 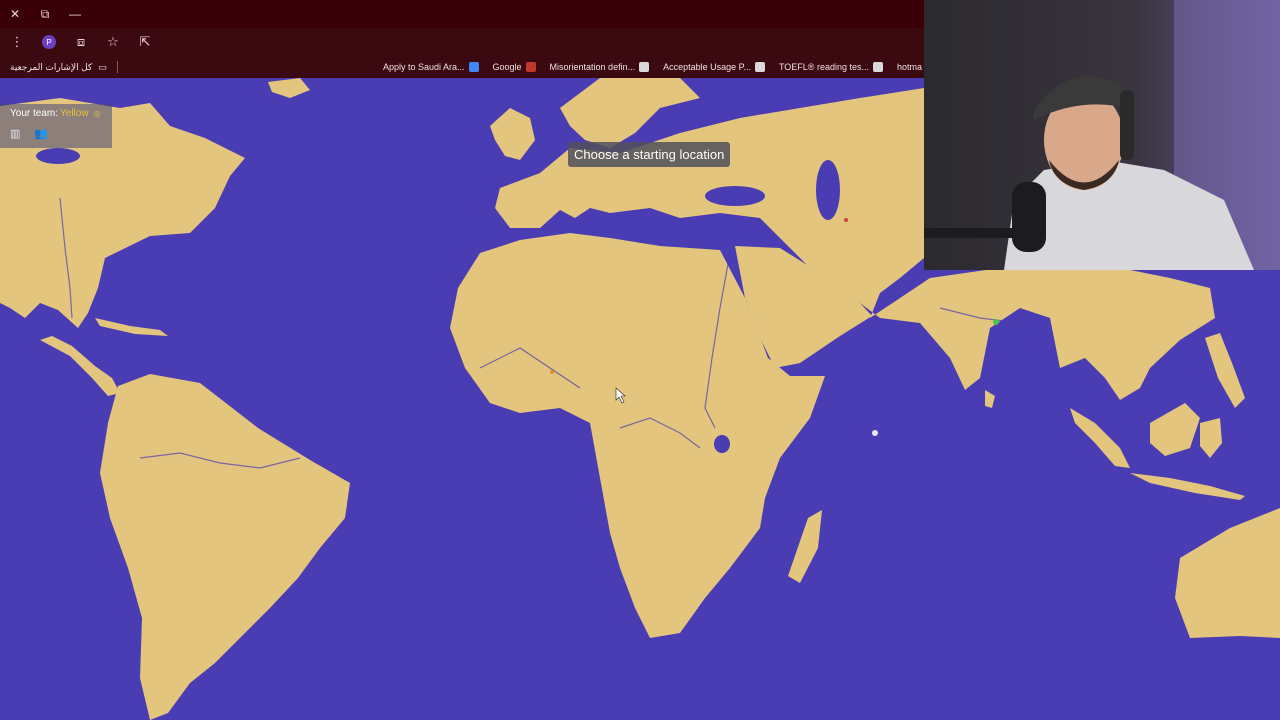 I want to click on kebab-menu-icon: ⋮, so click(x=17, y=41).